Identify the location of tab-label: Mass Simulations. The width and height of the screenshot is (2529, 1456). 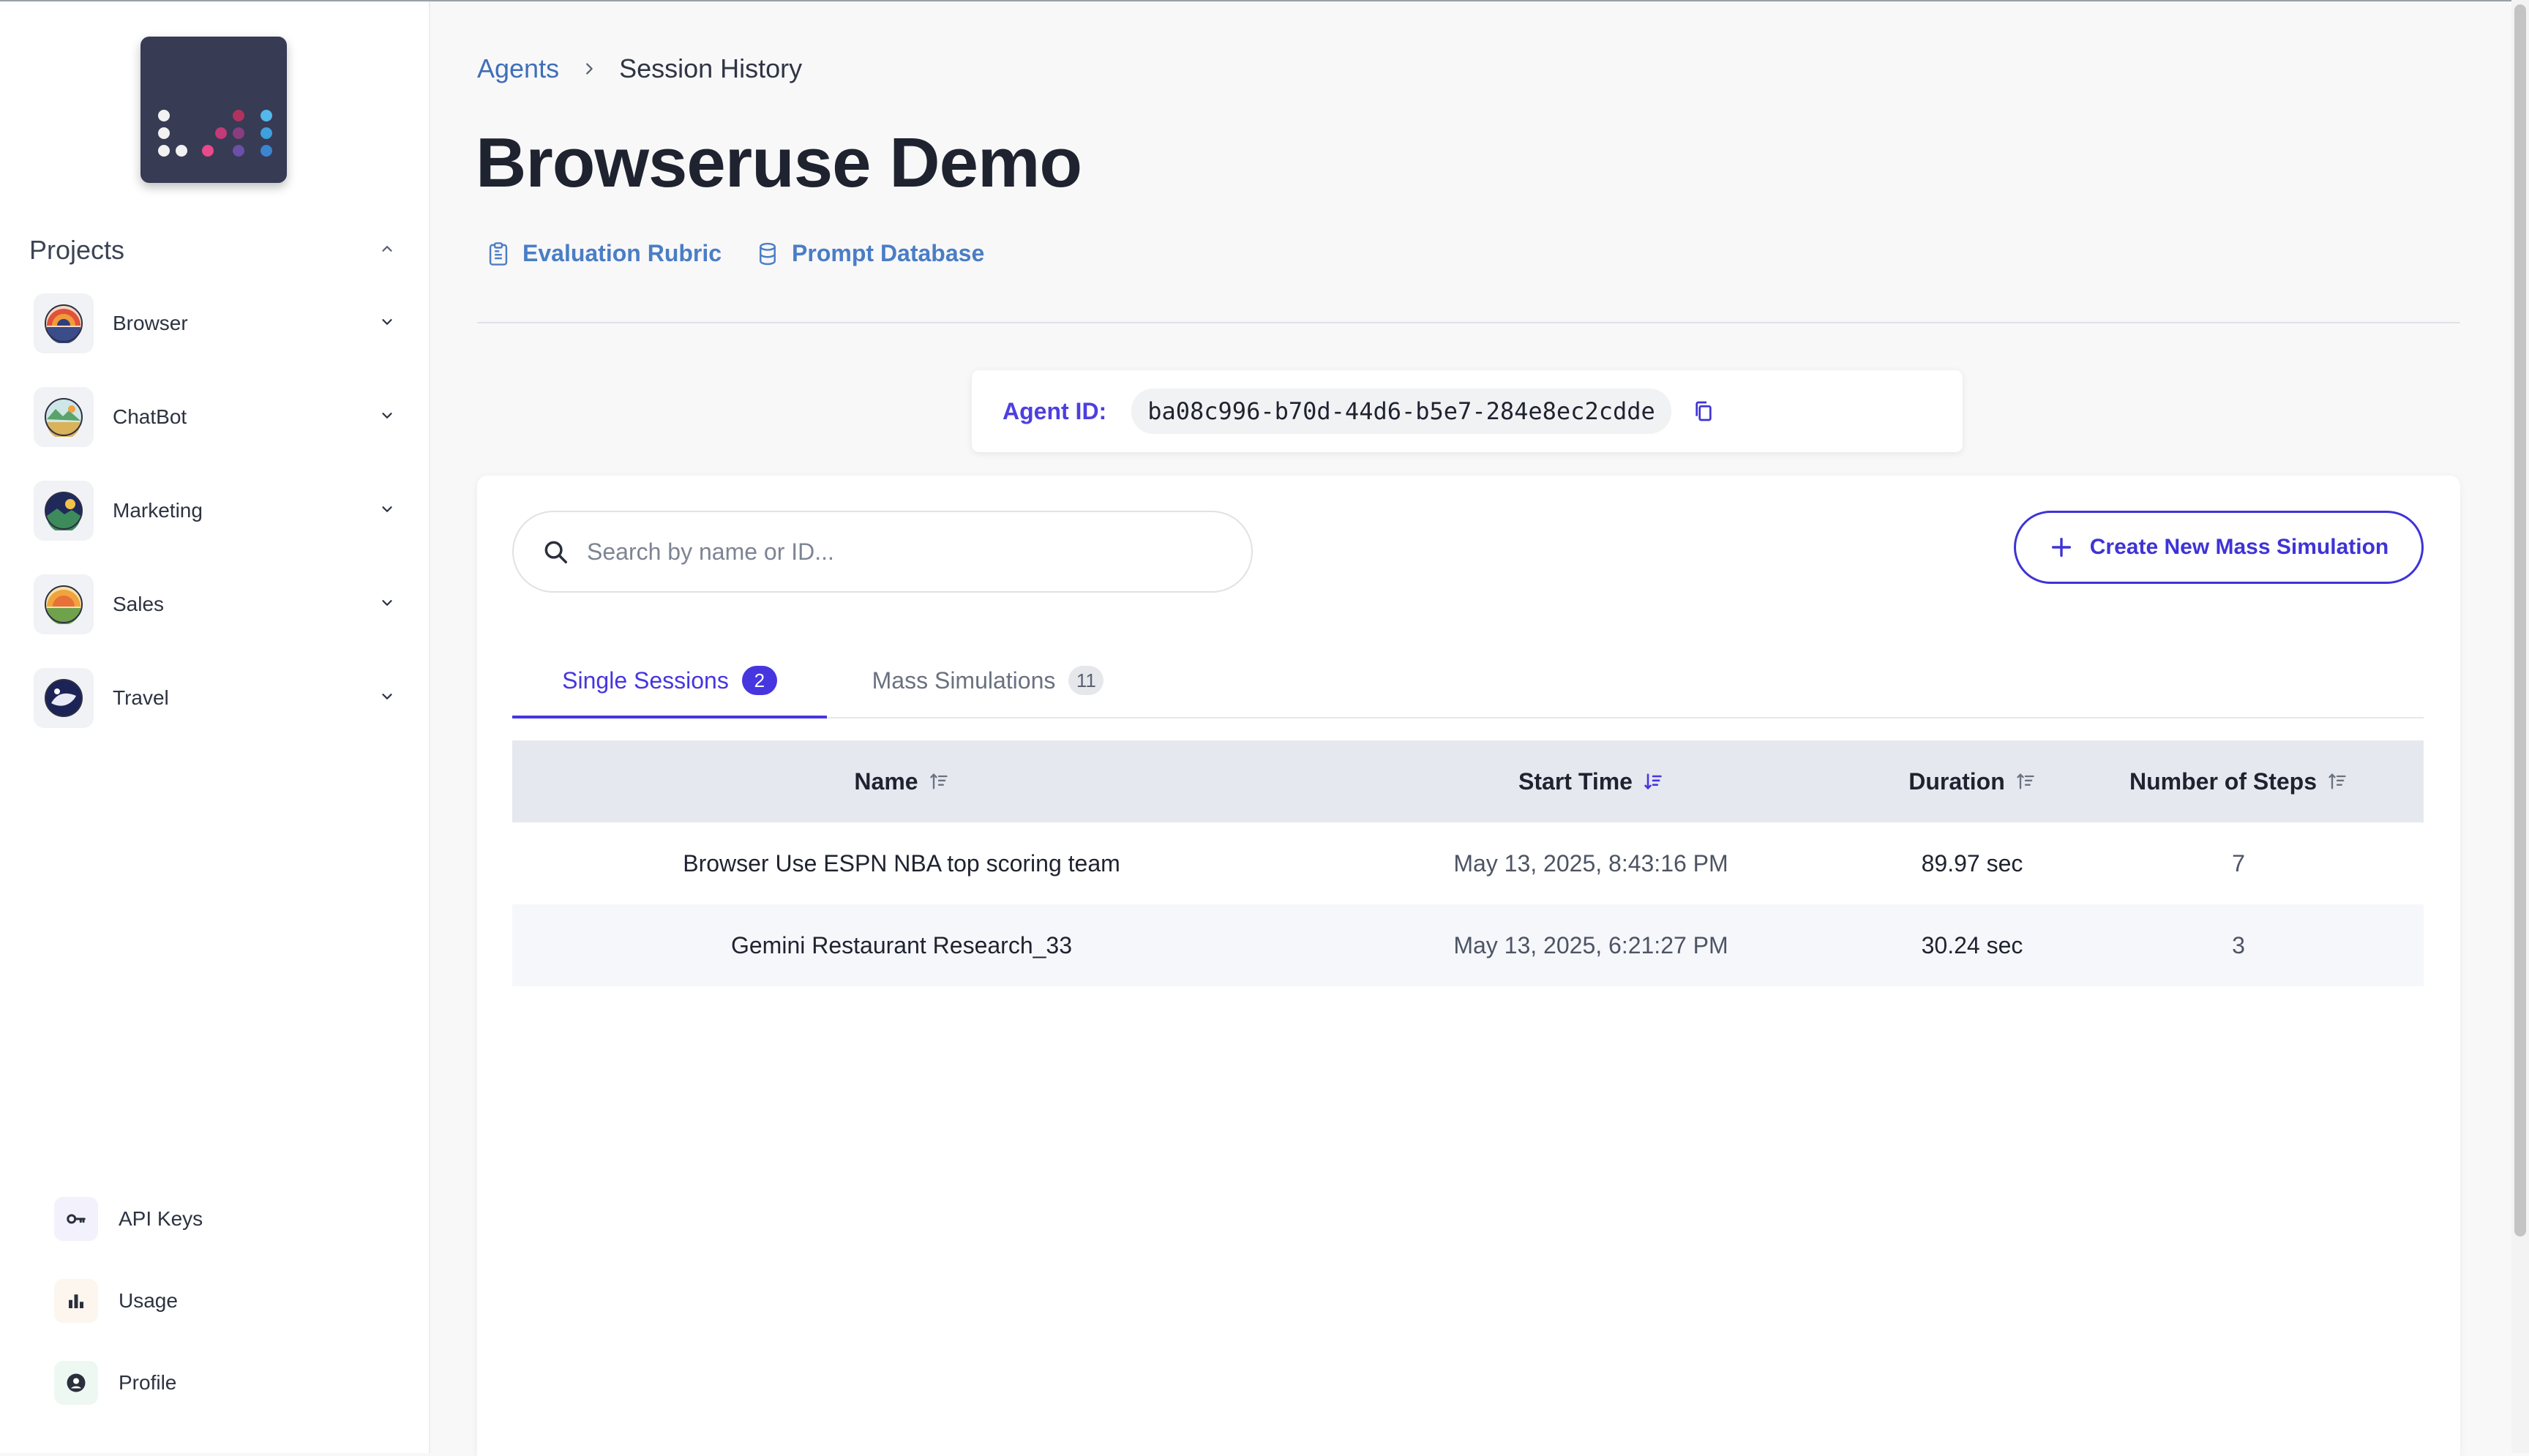
(964, 680).